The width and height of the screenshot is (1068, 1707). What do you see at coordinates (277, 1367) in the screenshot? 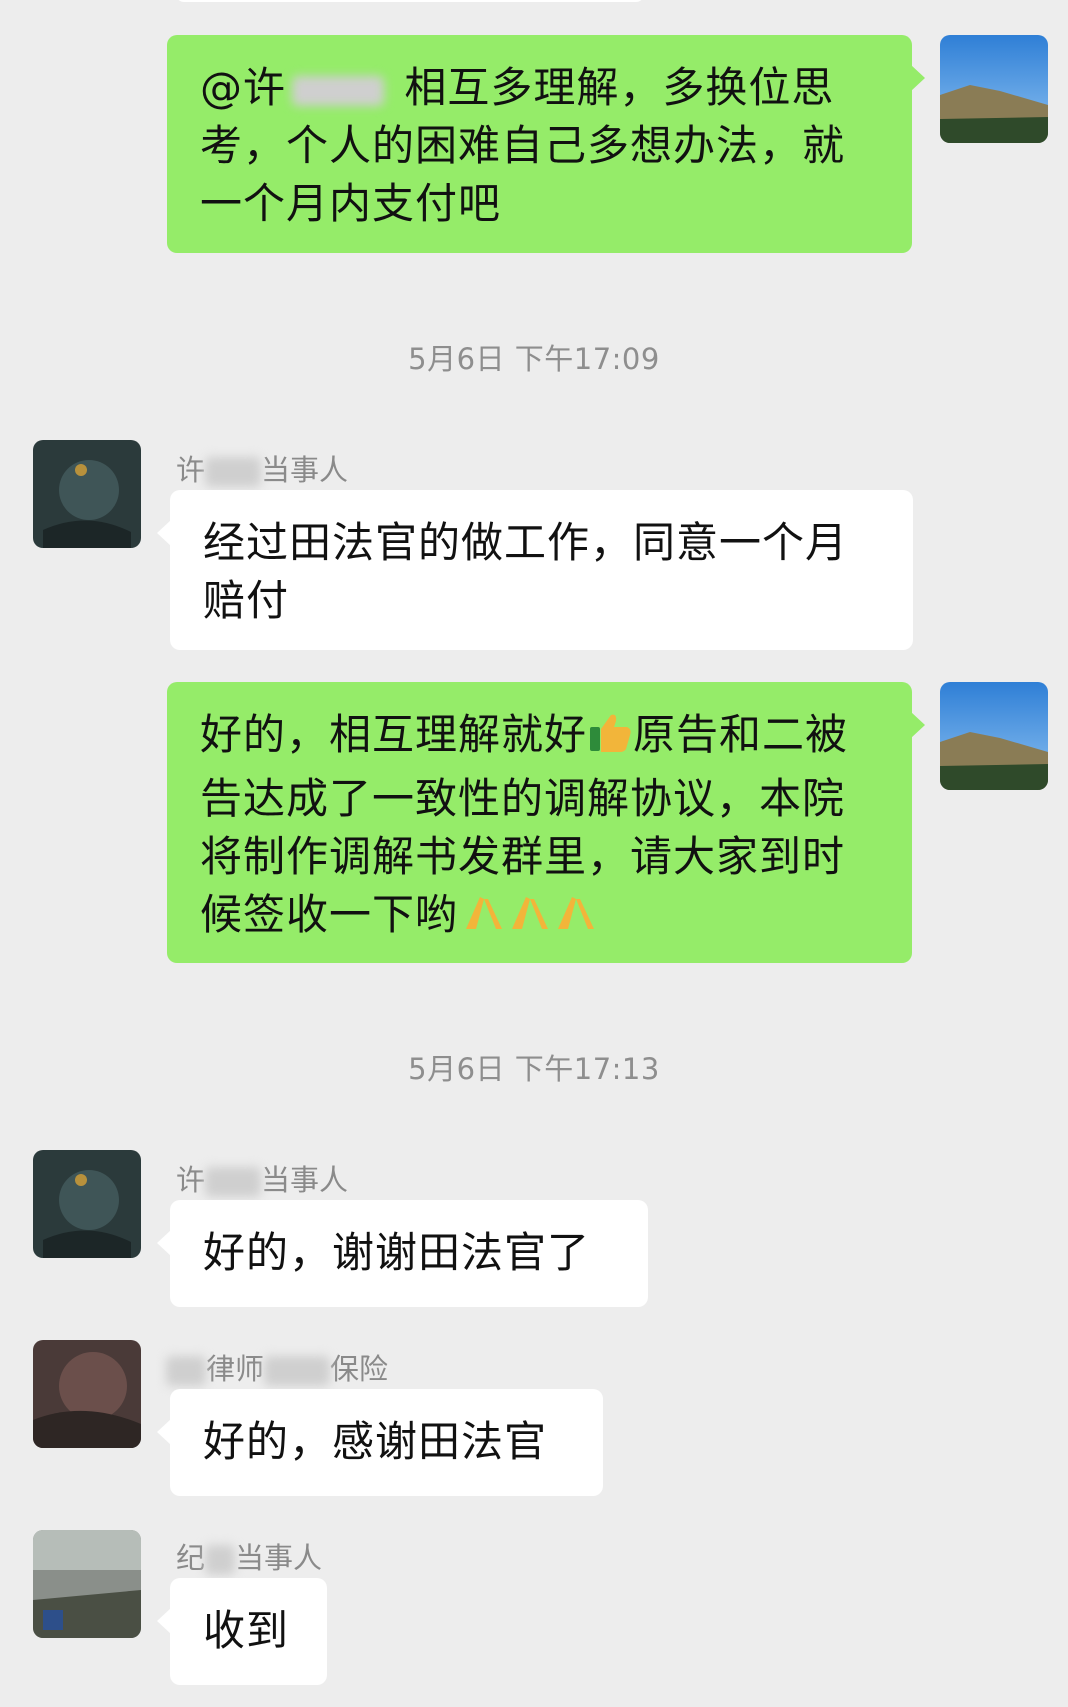
I see `sender-name: 律师 保险` at bounding box center [277, 1367].